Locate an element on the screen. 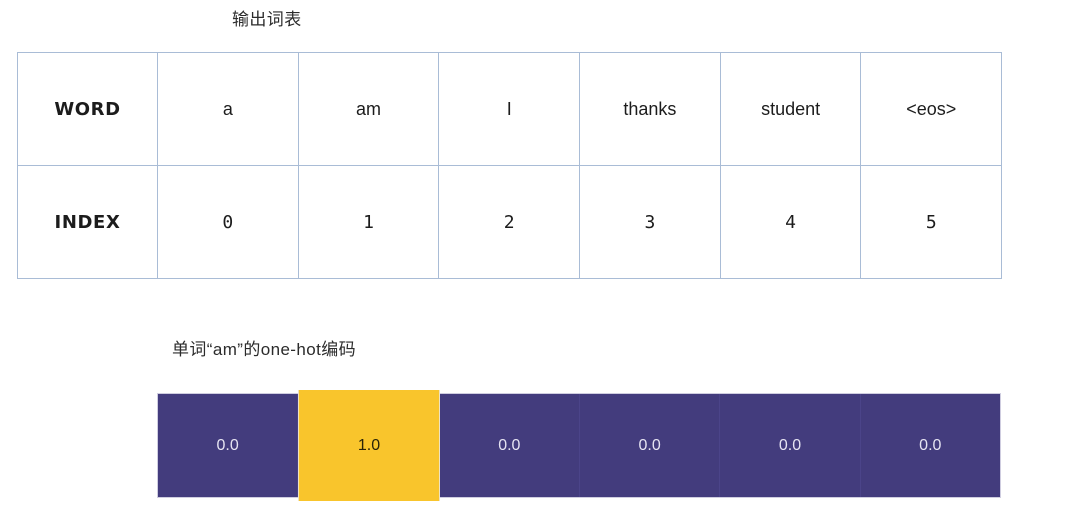  onehot-vector-title: 单词“am”的one-hot编码 is located at coordinates (264, 349).